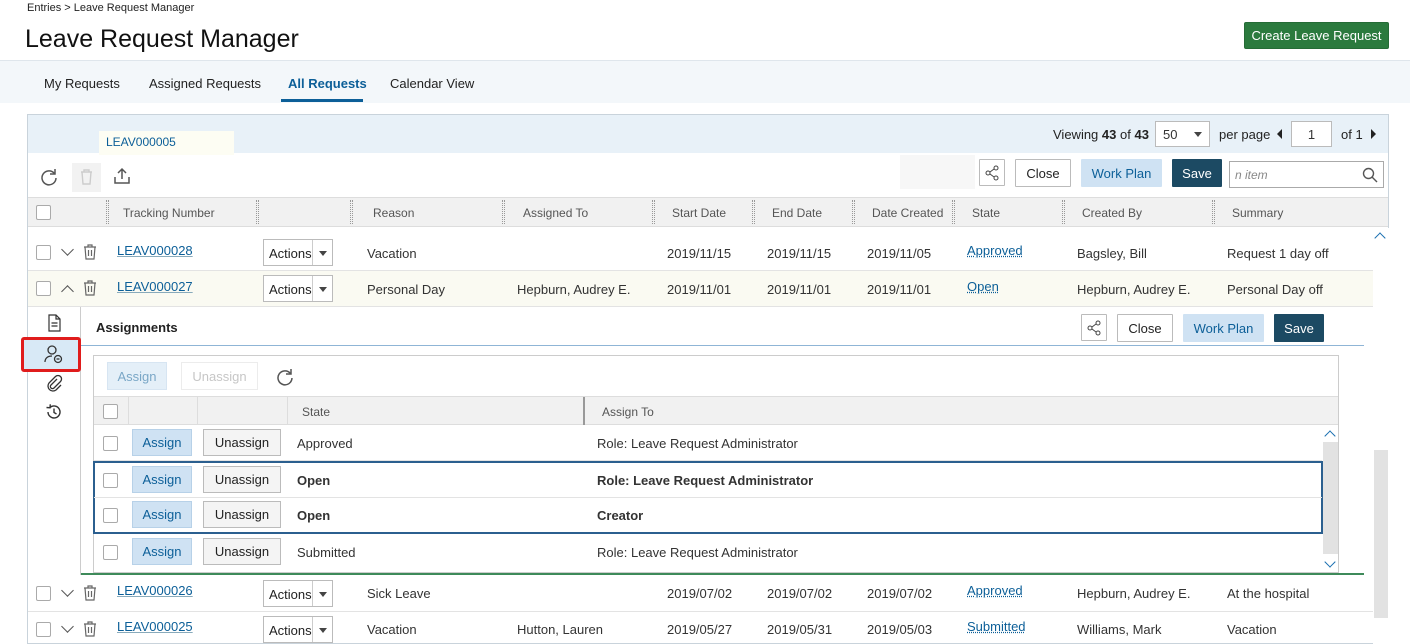 The height and width of the screenshot is (644, 1410). I want to click on column-header: End Date, so click(797, 213).